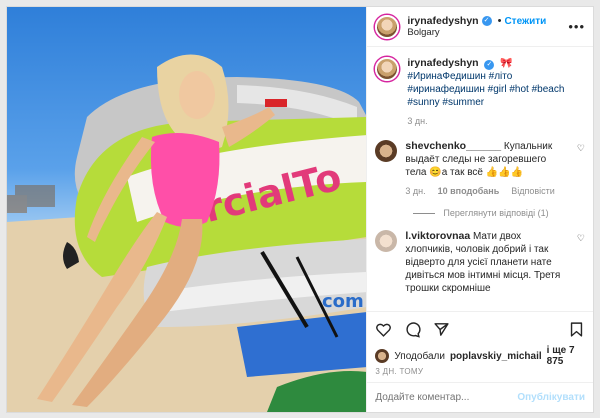  Describe the element at coordinates (566, 356) in the screenshot. I see `liked-by-count: і ще 7 875` at that location.